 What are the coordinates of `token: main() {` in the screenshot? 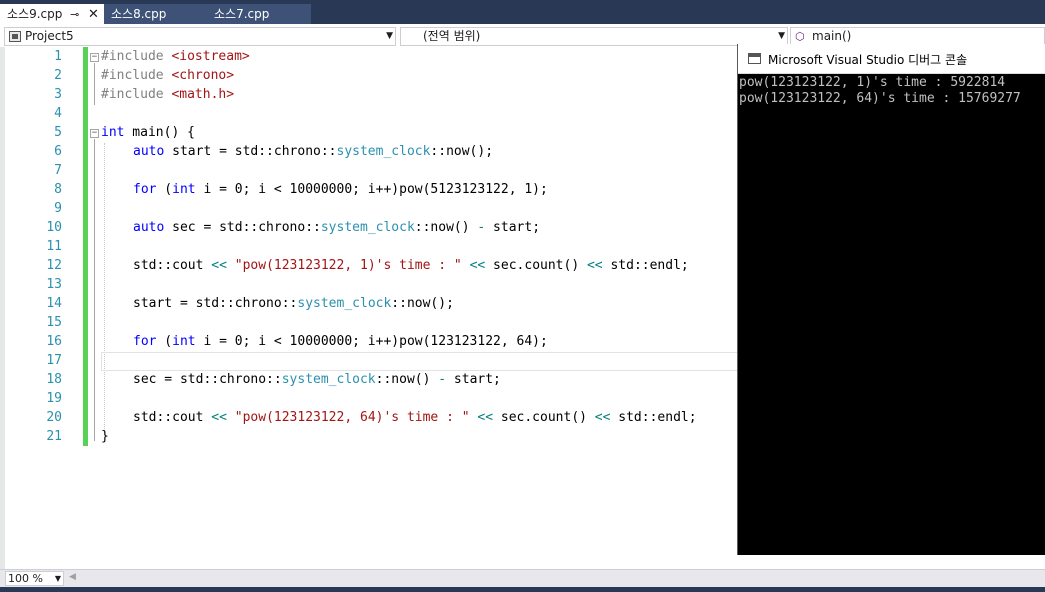 It's located at (159, 132).